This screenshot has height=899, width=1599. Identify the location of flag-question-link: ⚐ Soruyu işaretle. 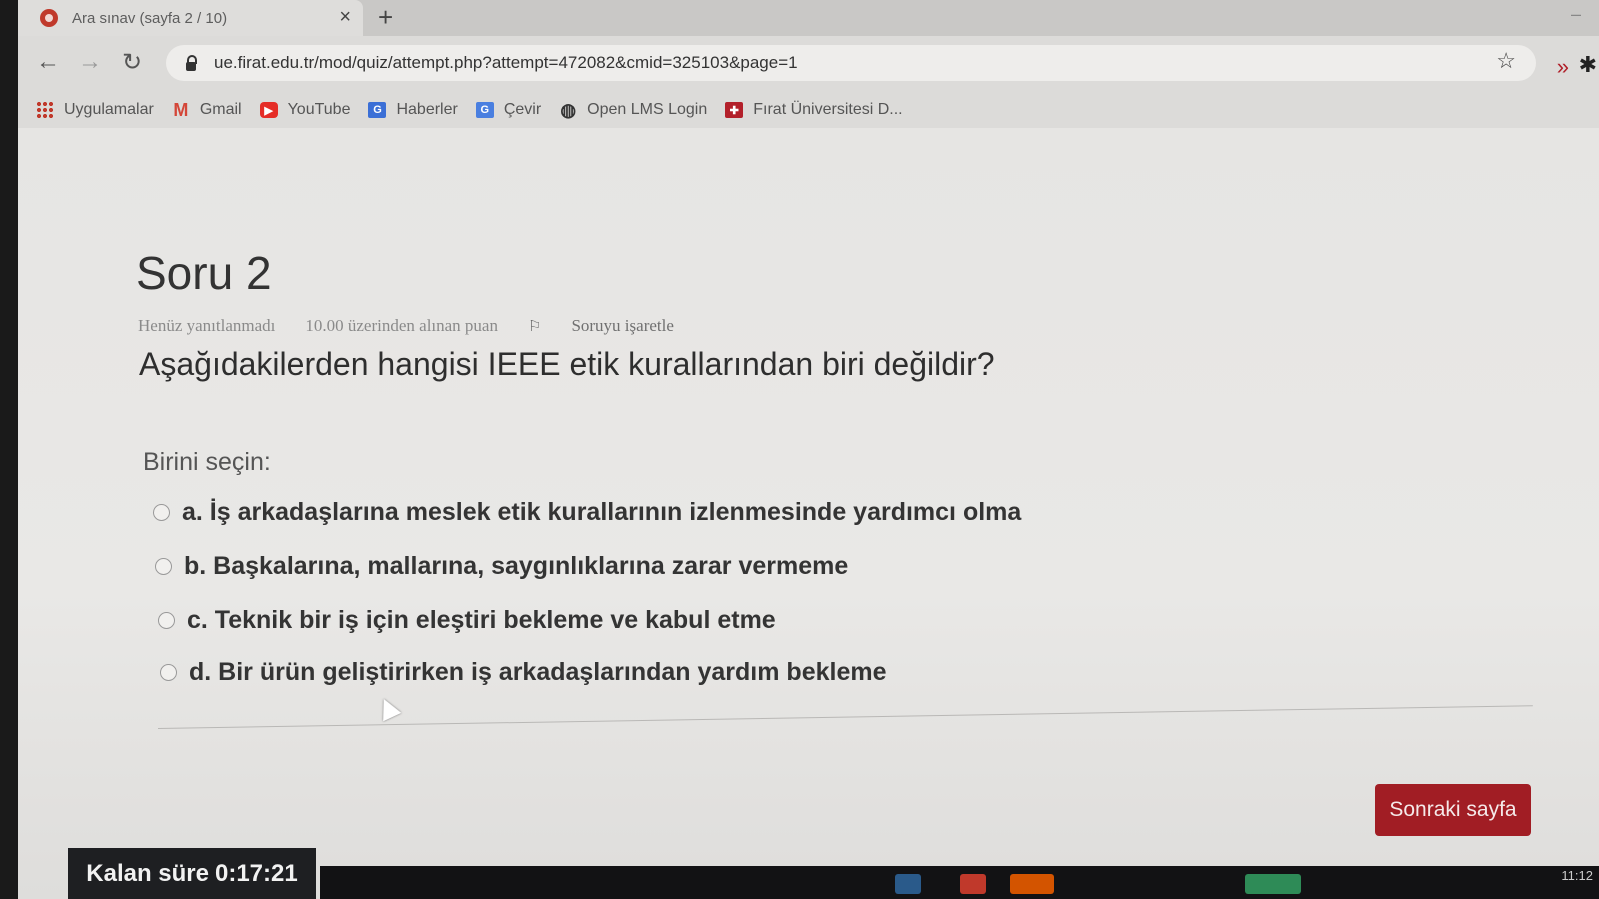
(616, 326).